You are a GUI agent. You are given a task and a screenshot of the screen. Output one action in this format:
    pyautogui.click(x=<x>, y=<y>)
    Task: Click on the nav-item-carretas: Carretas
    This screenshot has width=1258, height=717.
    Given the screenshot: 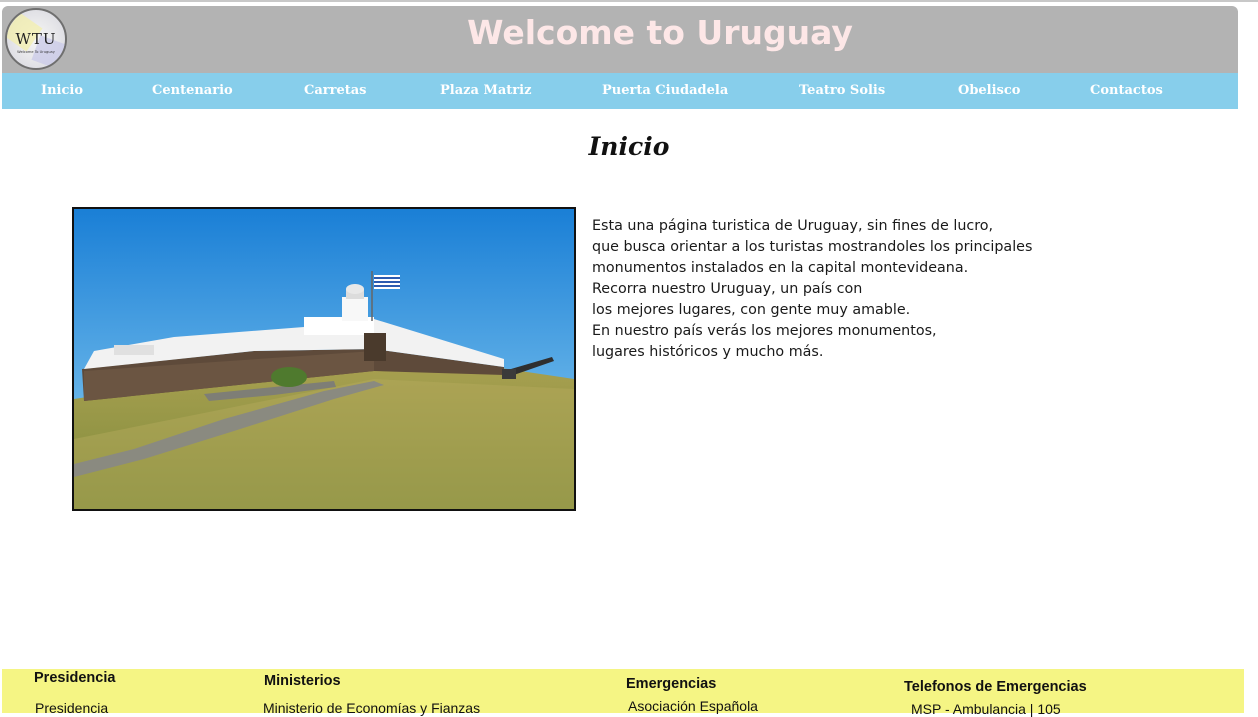 What is the action you would take?
    pyautogui.click(x=335, y=90)
    